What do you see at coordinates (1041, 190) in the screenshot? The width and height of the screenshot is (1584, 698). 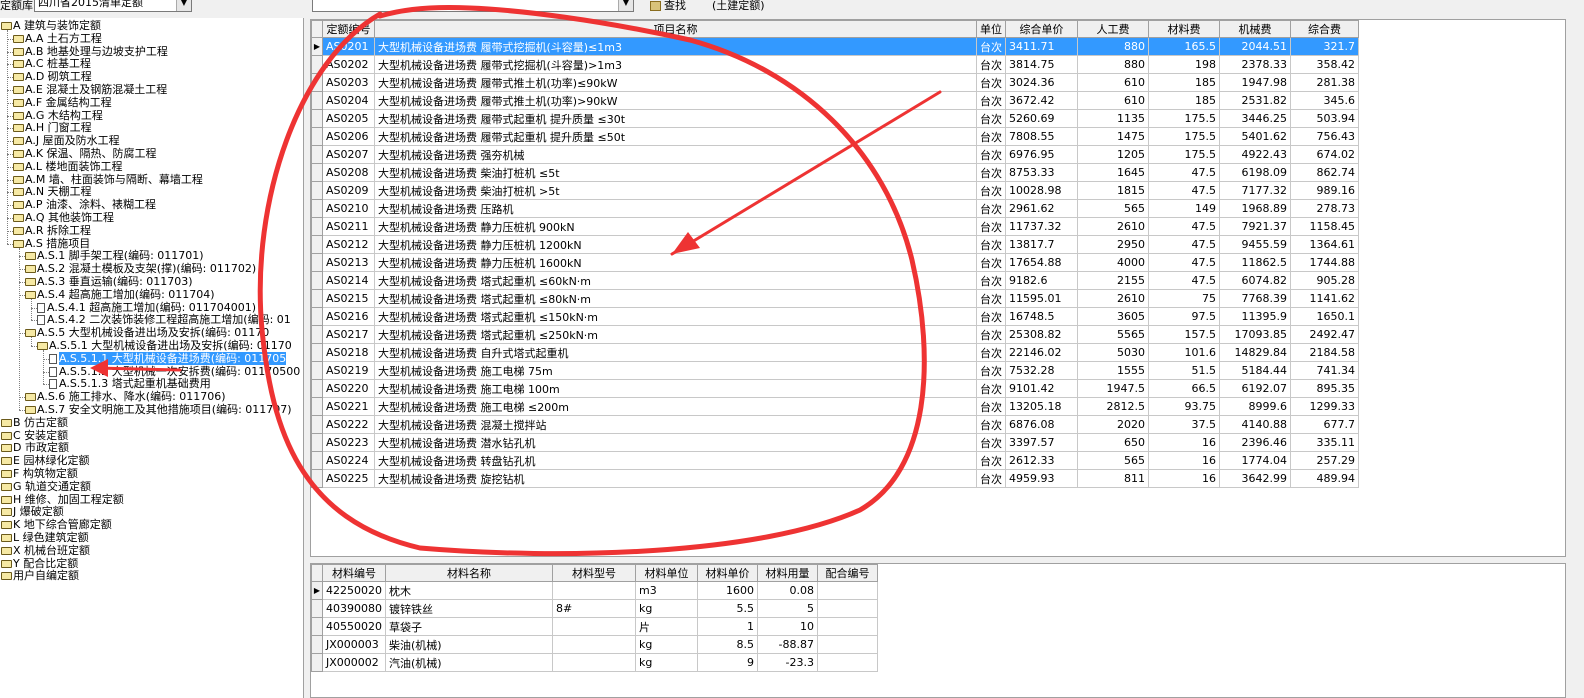 I see `table-cell: 10028.98` at bounding box center [1041, 190].